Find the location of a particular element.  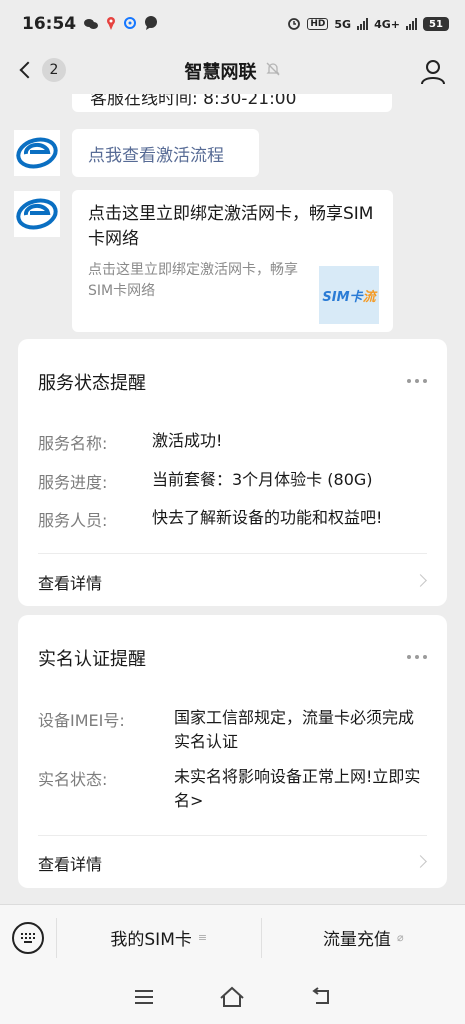

status-bar: 16:54 HD 5G 4G+ 51 is located at coordinates (232, 24).